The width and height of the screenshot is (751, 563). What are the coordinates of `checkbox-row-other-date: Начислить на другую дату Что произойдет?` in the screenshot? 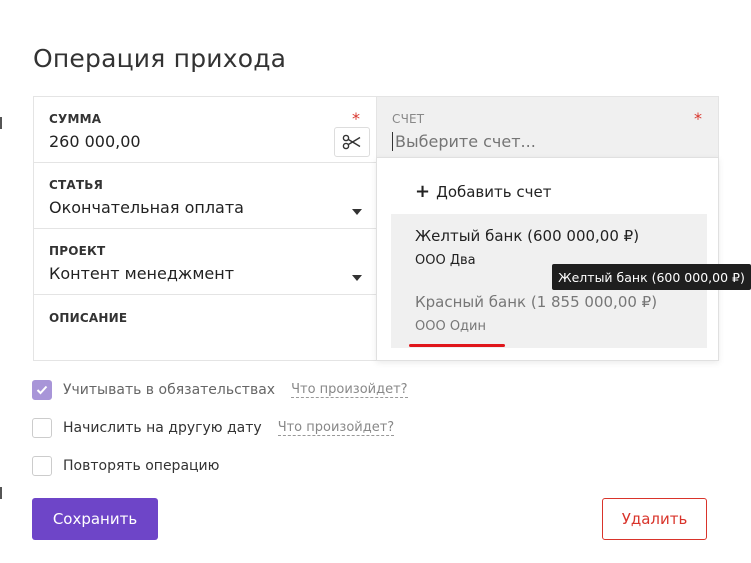 It's located at (213, 428).